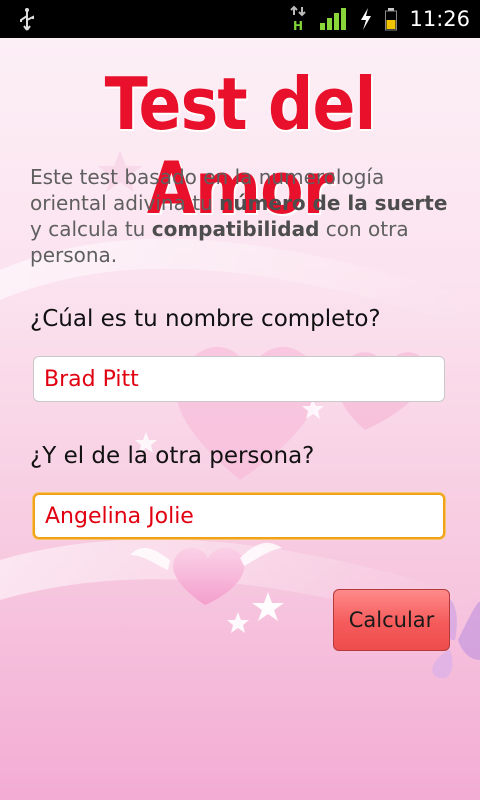 The image size is (480, 800). I want to click on status-icons: H 11:26, so click(379, 19).